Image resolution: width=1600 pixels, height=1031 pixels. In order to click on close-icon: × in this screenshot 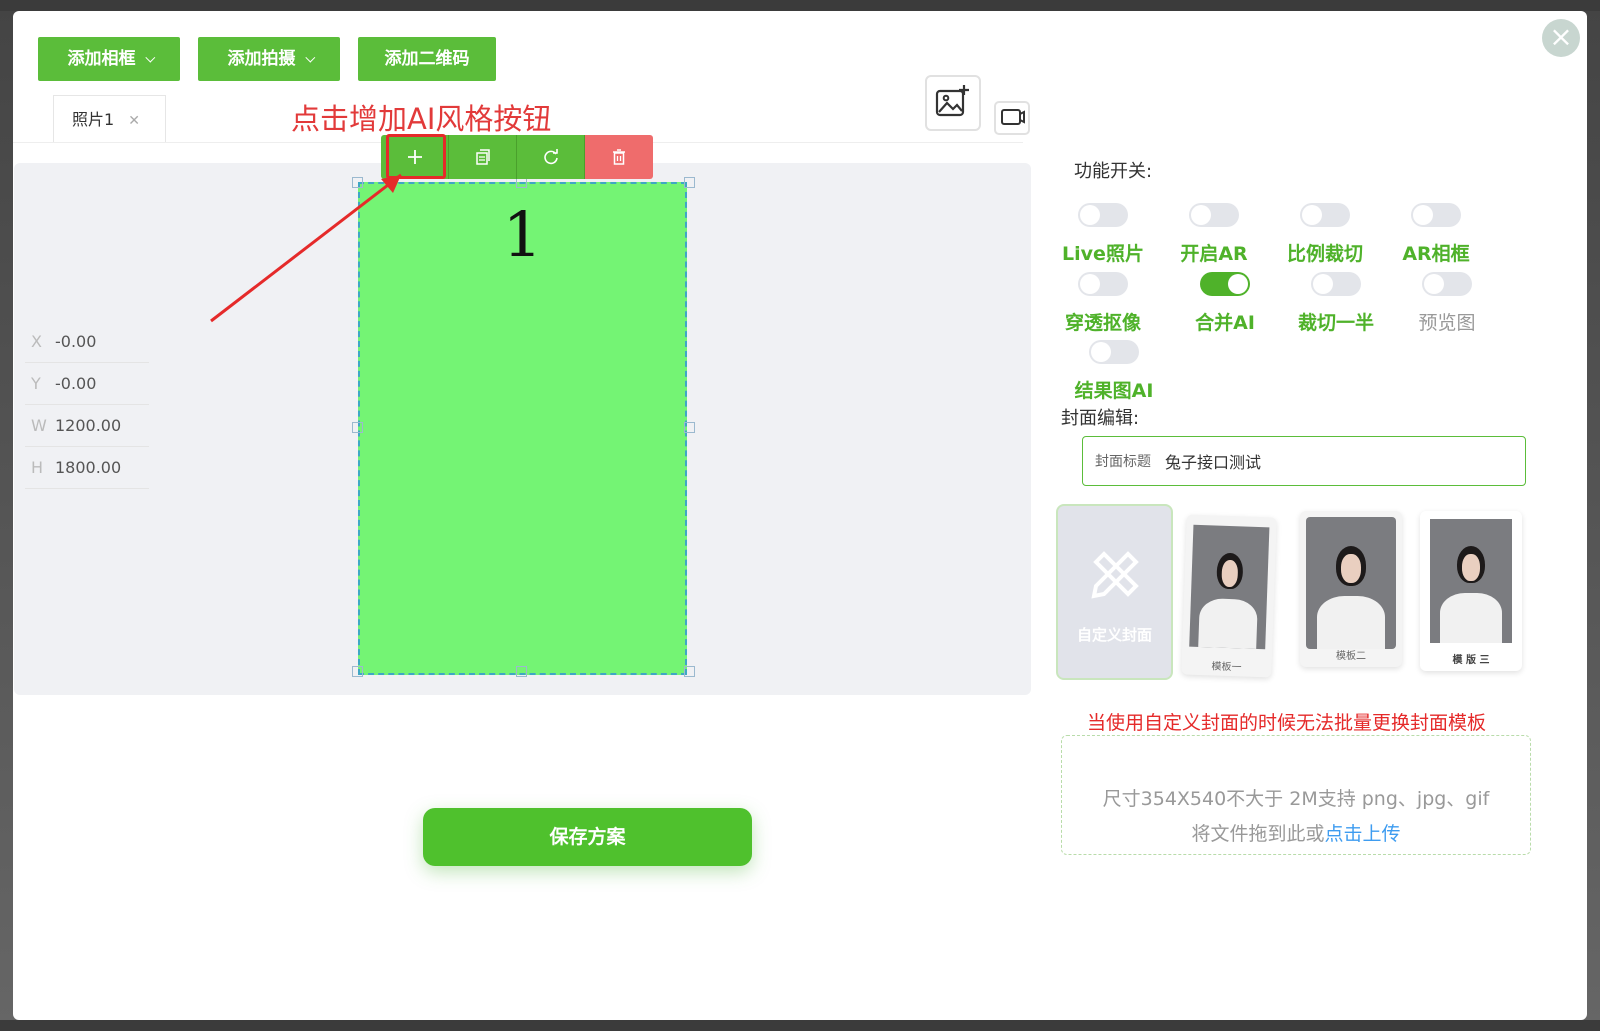, I will do `click(1561, 38)`.